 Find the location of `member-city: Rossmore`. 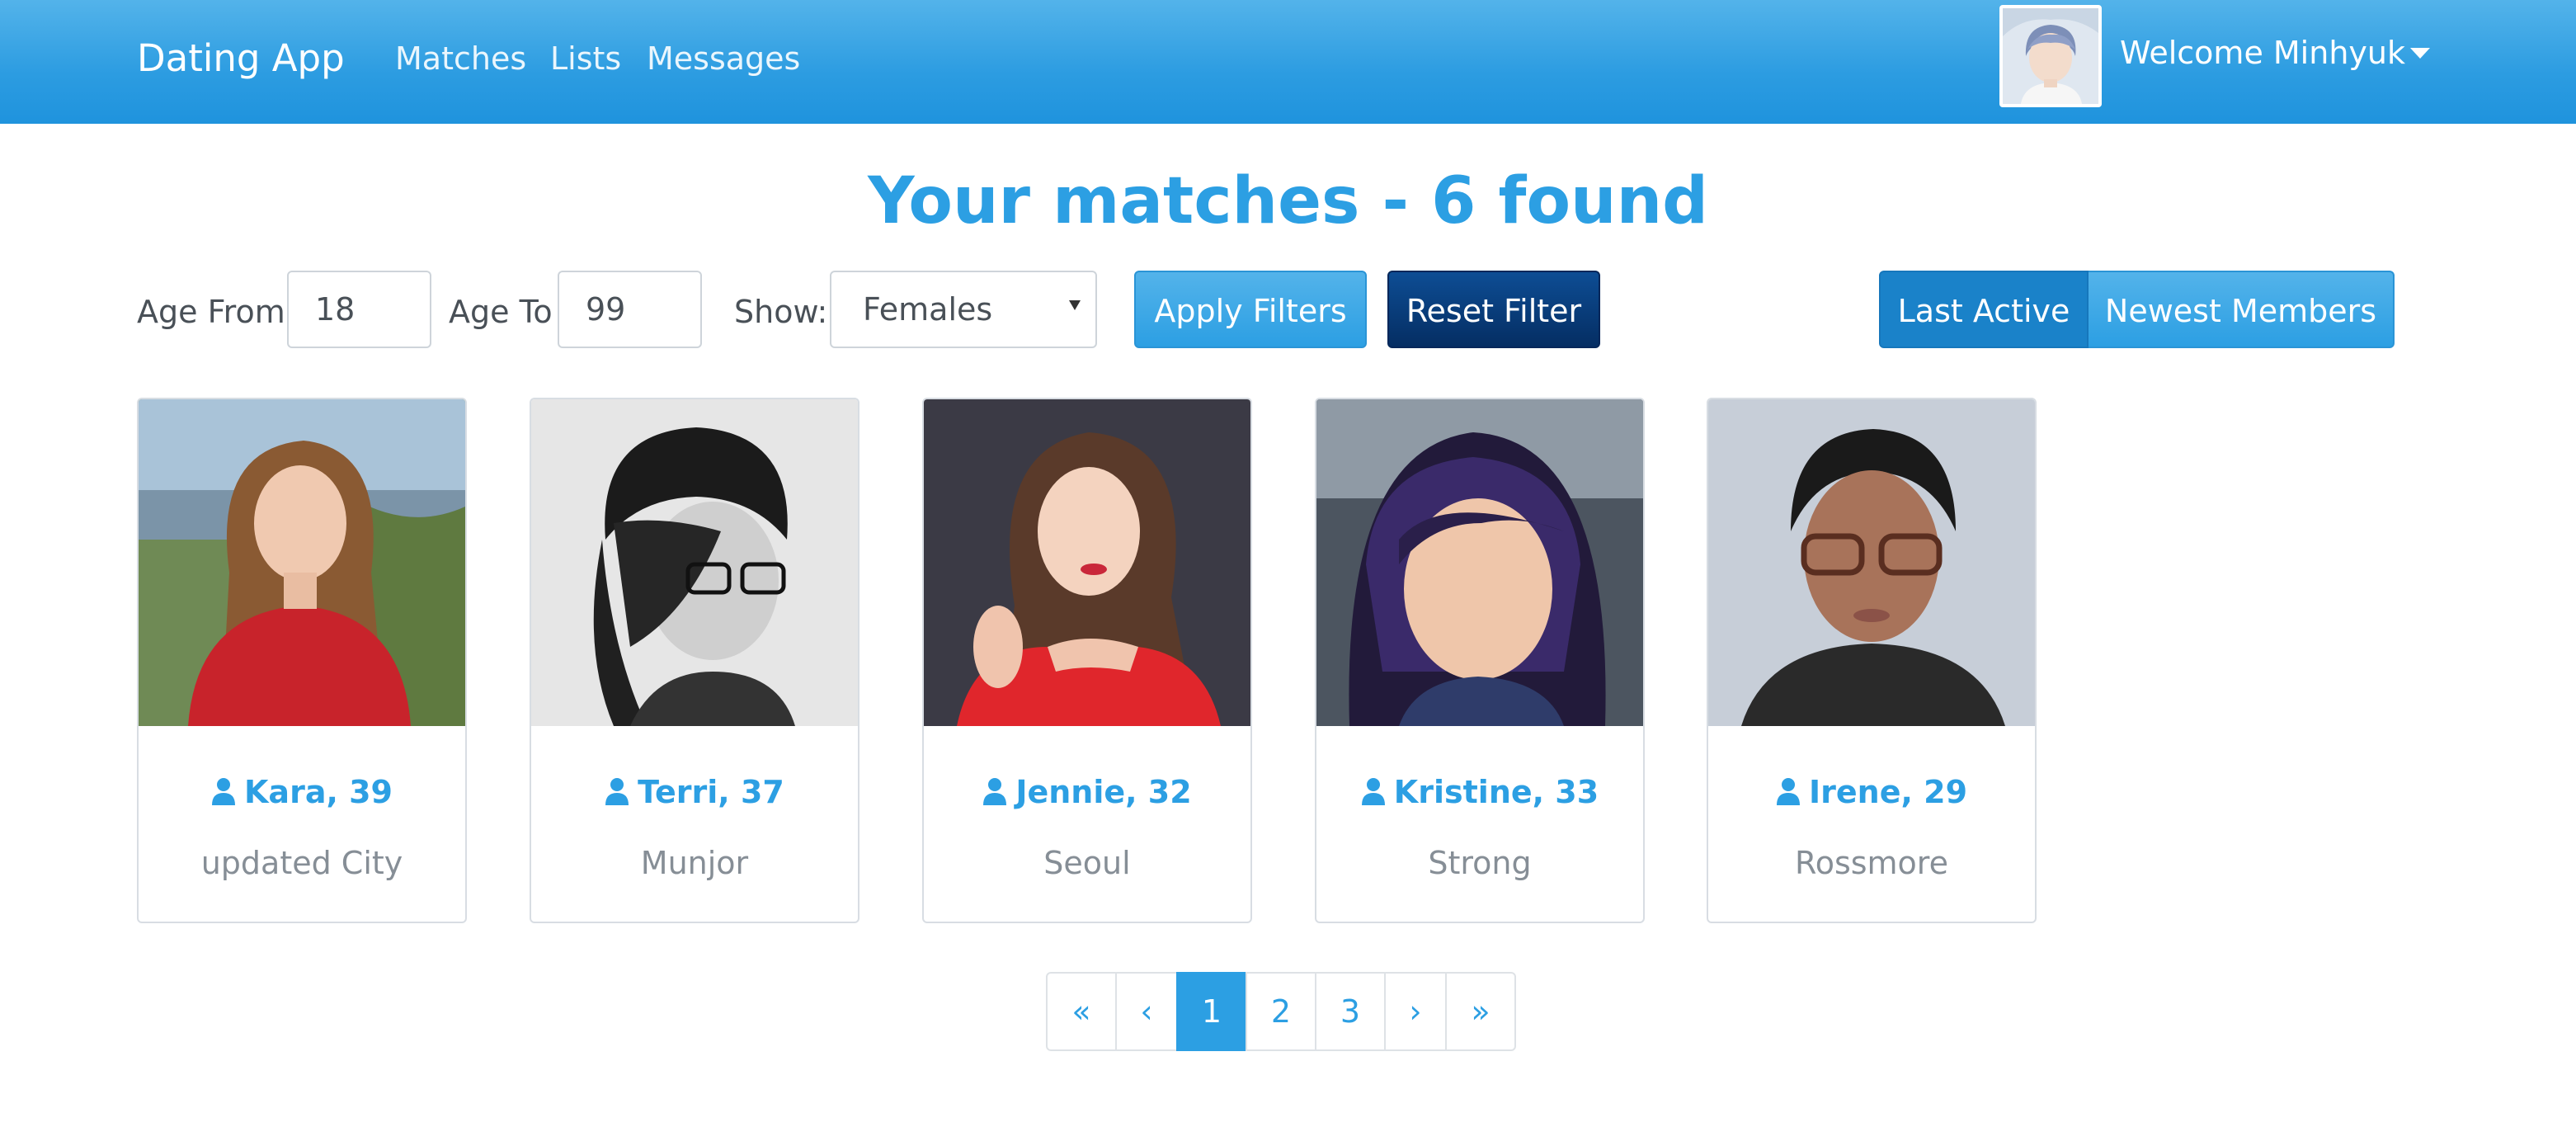

member-city: Rossmore is located at coordinates (1871, 863).